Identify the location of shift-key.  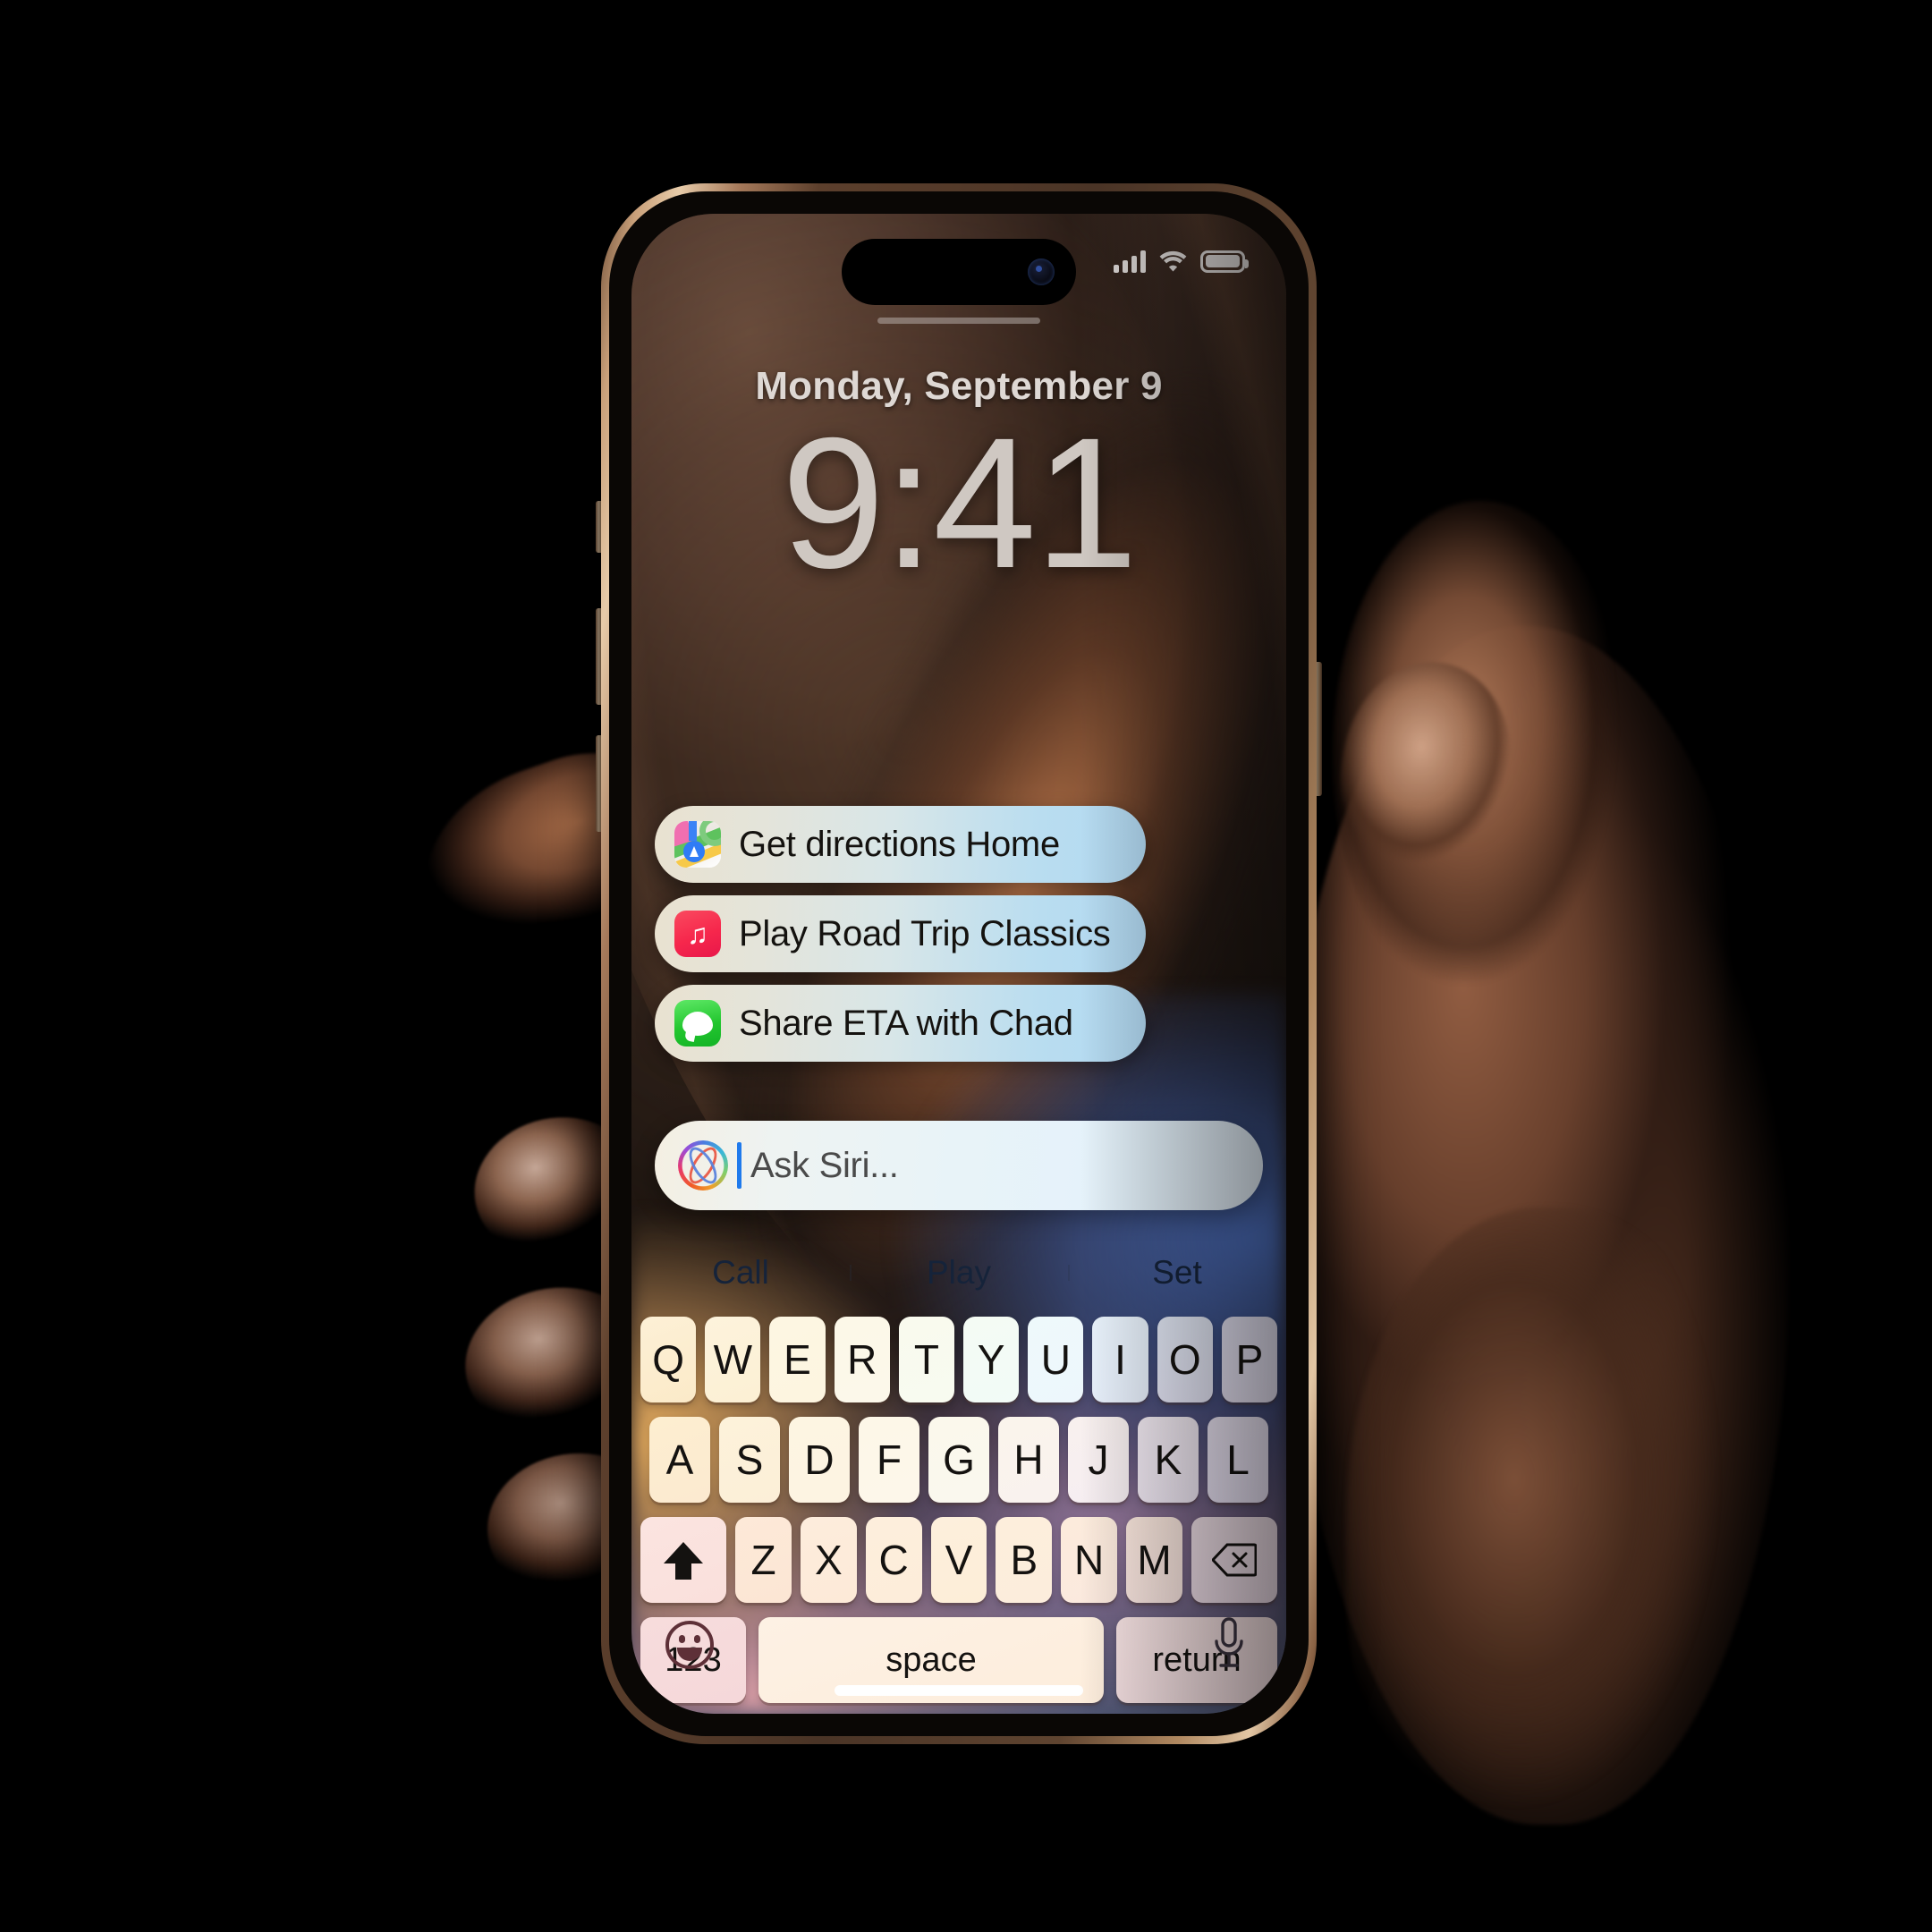
(683, 1560).